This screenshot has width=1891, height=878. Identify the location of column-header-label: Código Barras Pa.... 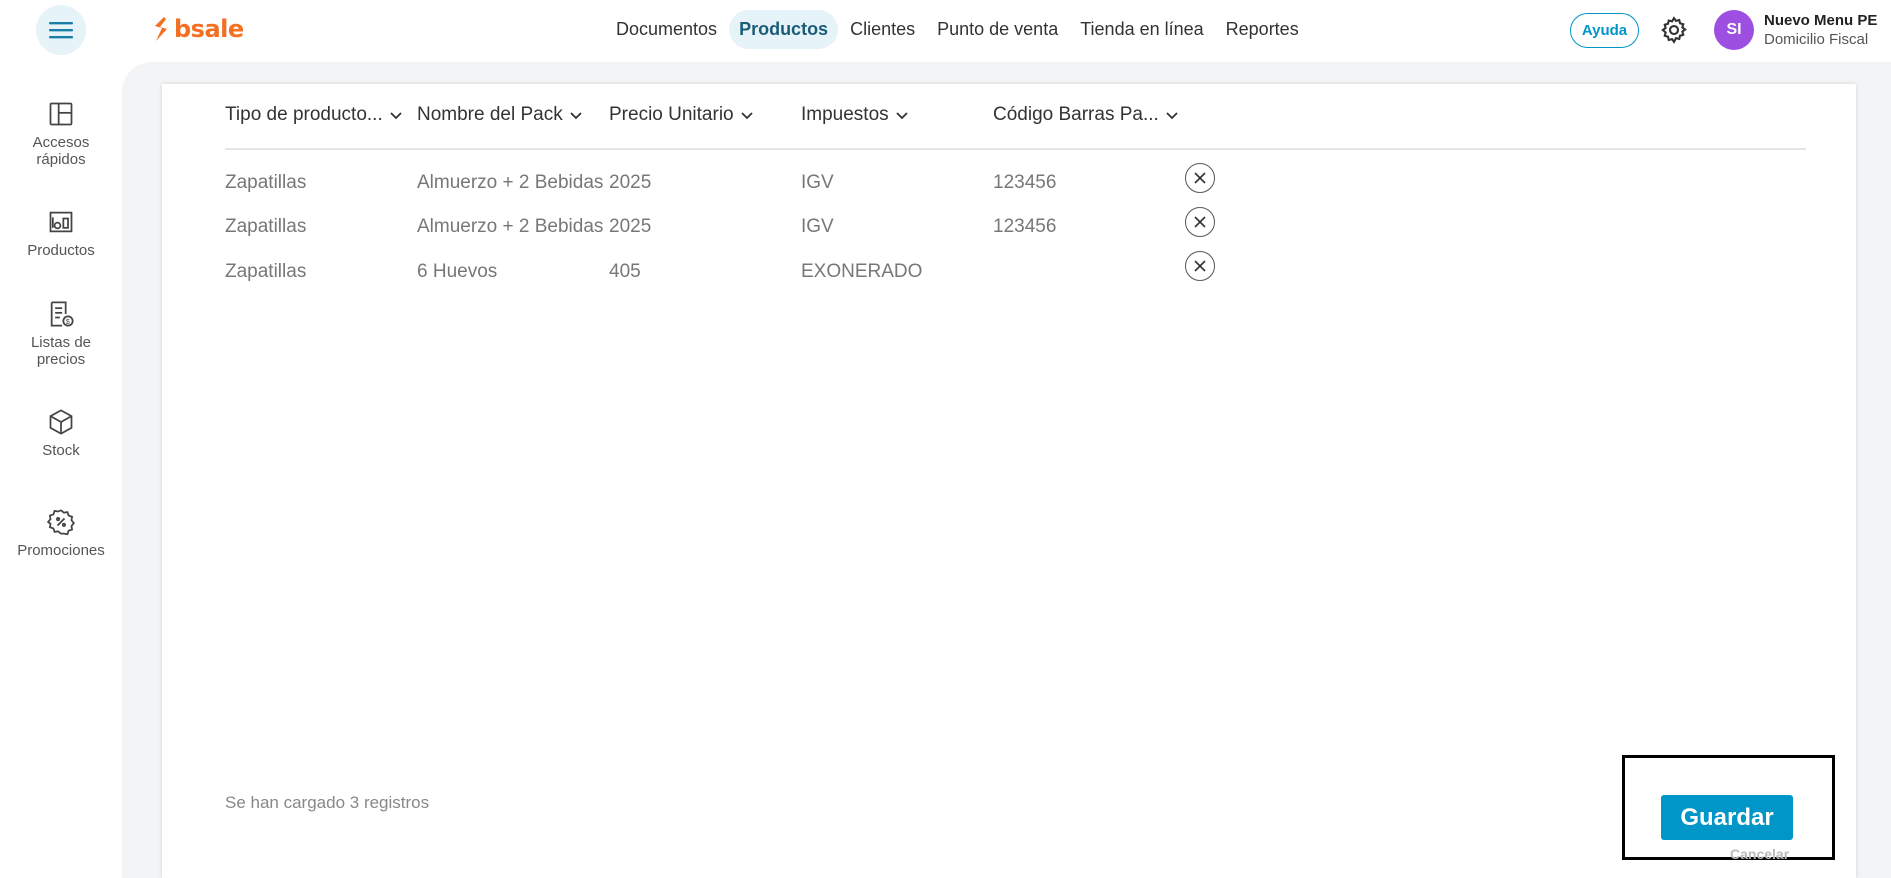
(1076, 114).